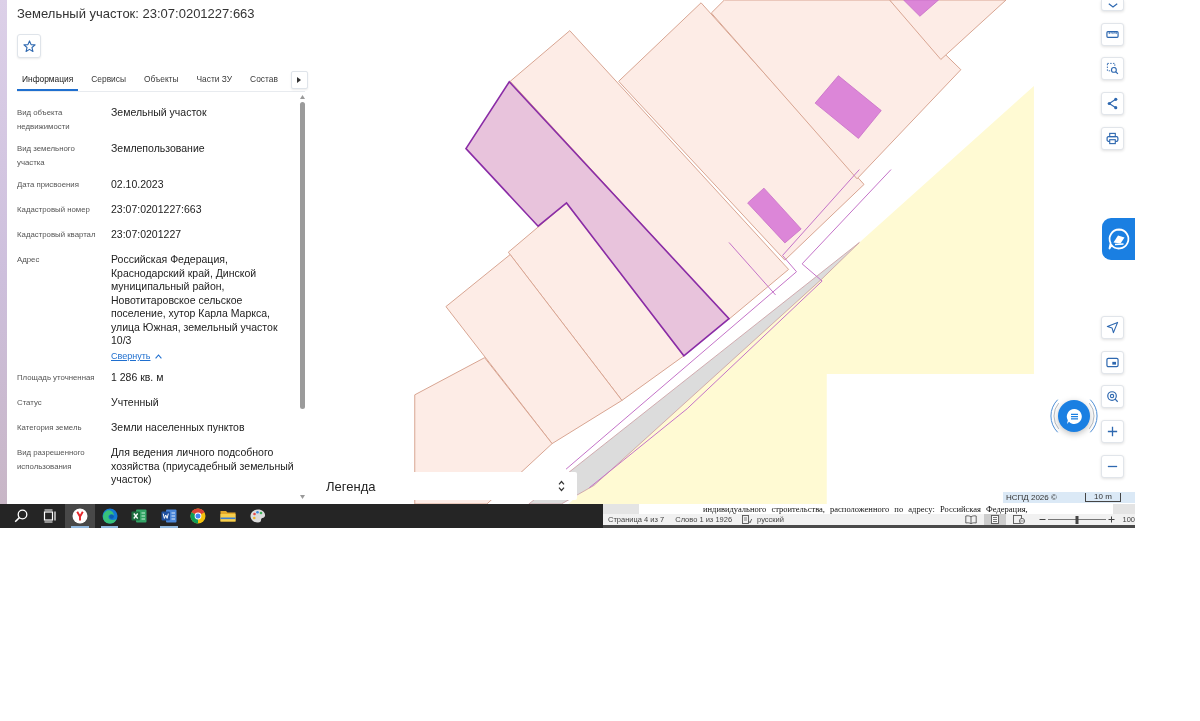  I want to click on task-view-icon, so click(50, 516).